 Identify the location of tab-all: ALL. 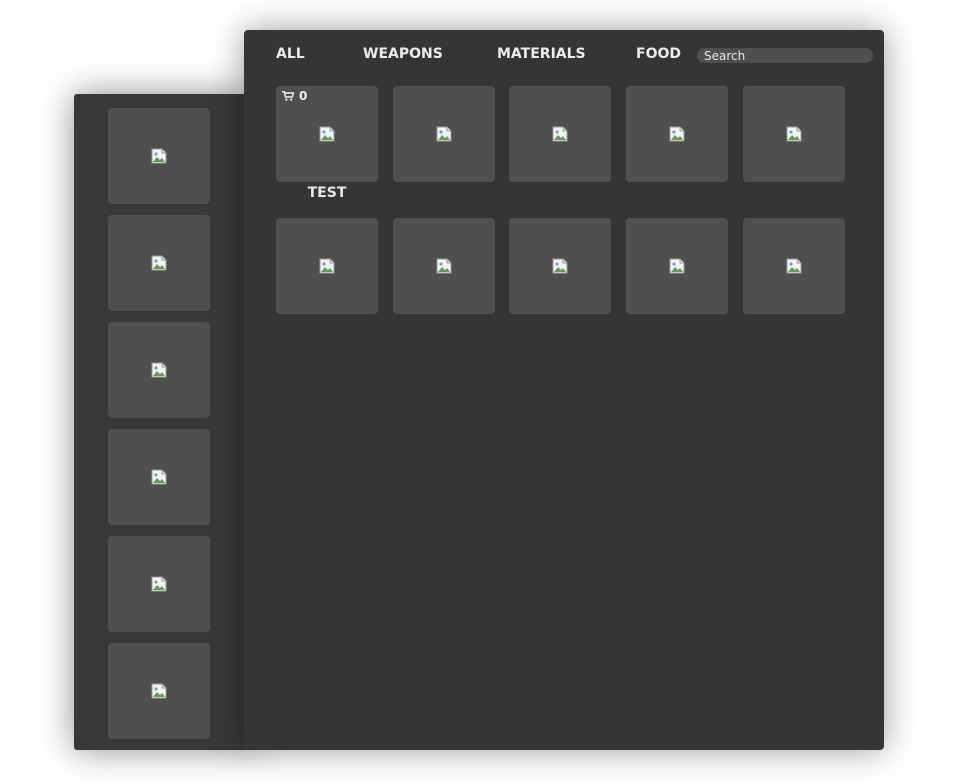
(290, 54).